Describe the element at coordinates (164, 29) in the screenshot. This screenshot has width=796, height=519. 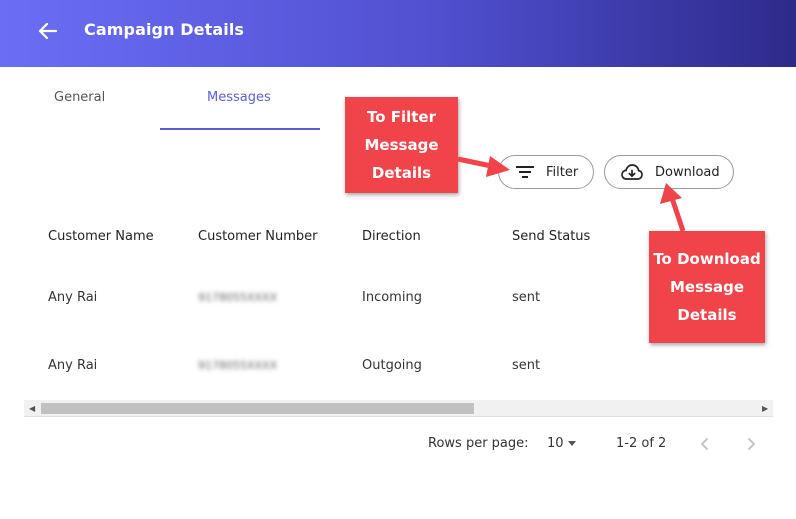
I see `page-title: Campaign Details` at that location.